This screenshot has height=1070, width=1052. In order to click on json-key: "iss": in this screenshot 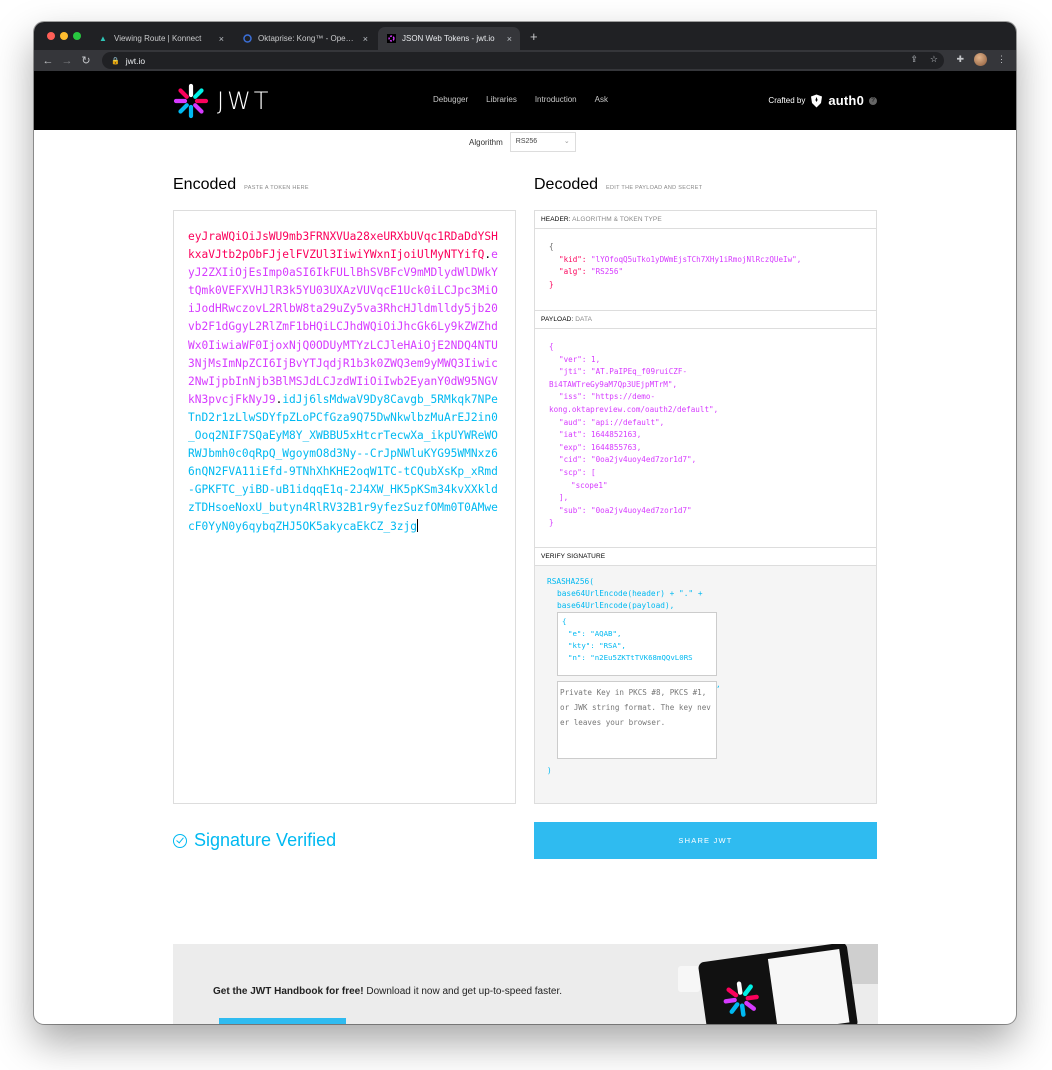, I will do `click(573, 397)`.